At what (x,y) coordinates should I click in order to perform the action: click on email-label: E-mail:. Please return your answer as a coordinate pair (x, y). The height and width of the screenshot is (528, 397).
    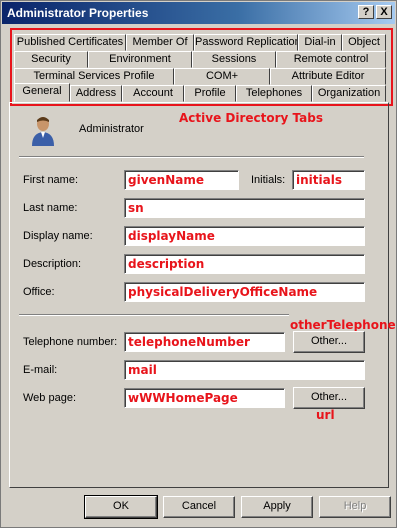
    Looking at the image, I should click on (40, 370).